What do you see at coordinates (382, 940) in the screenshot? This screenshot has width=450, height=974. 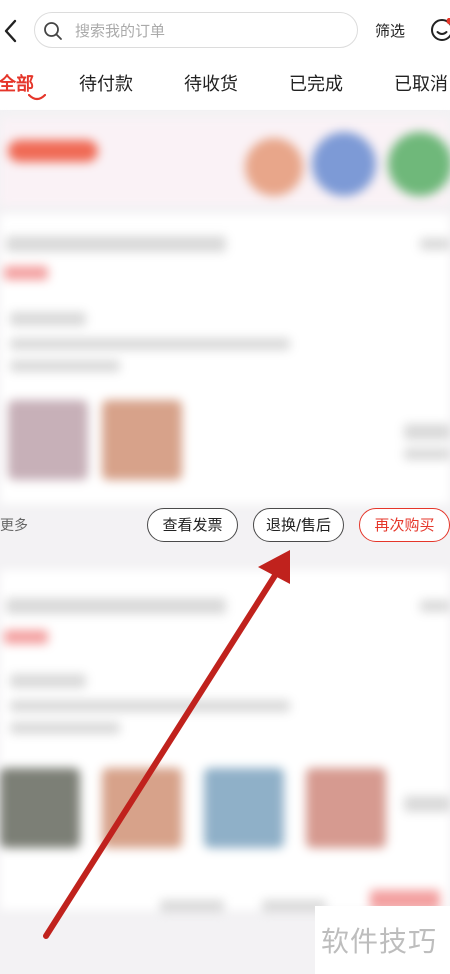 I see `watermark-text: 软件技巧` at bounding box center [382, 940].